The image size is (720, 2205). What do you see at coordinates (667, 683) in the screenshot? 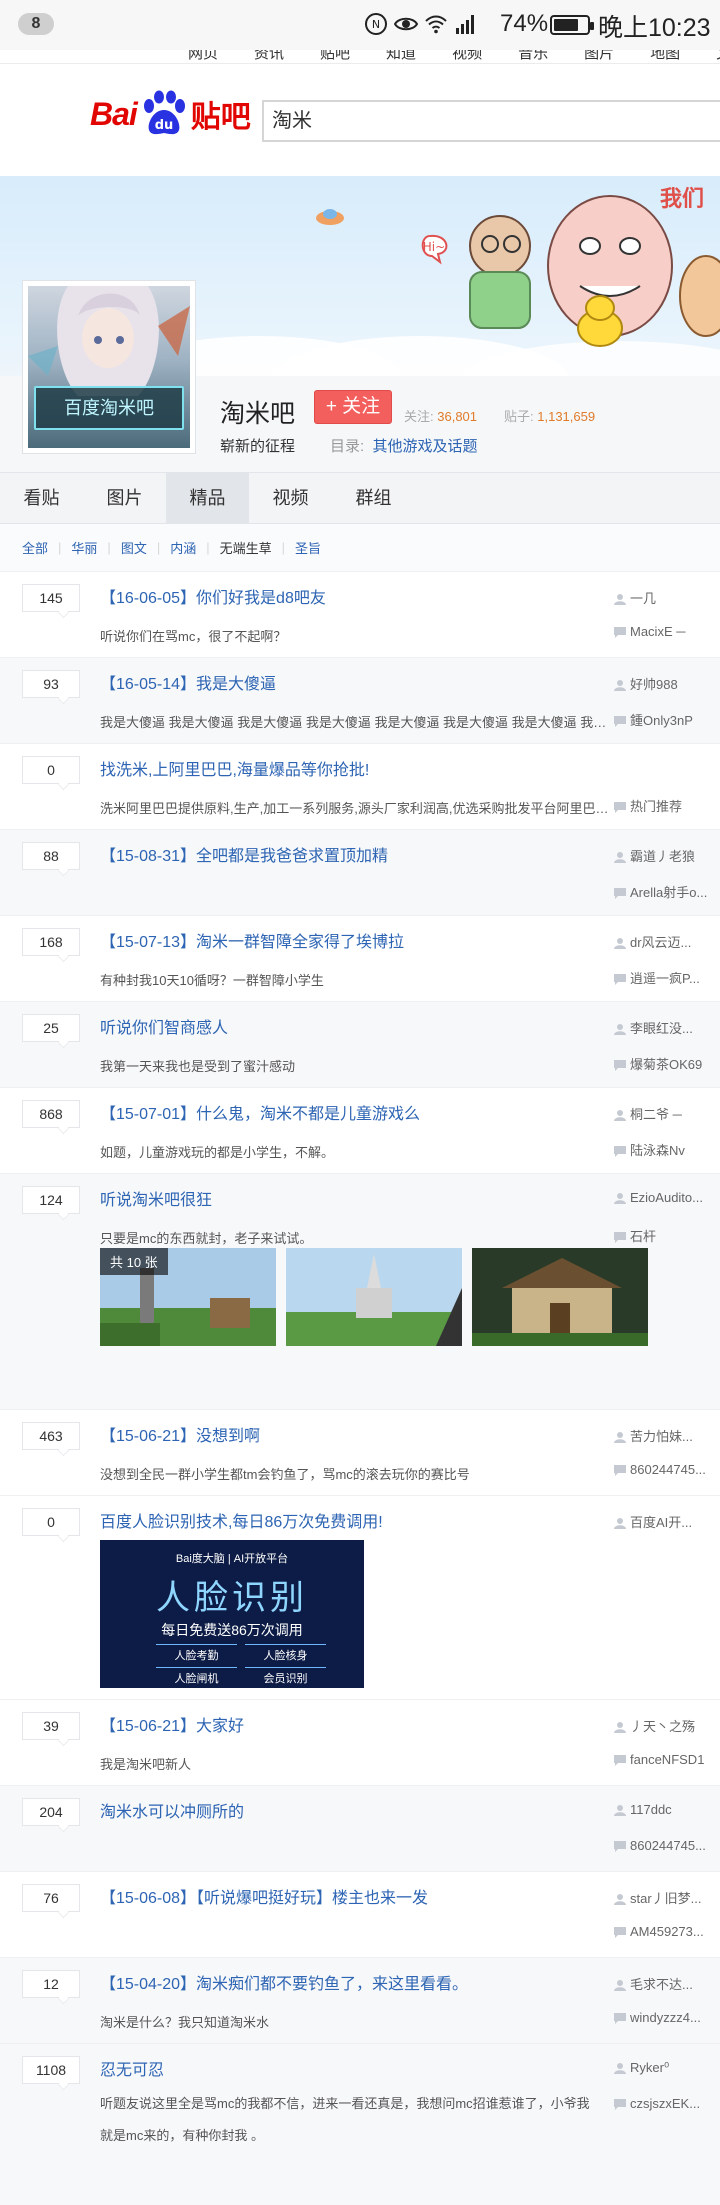
I see `thread-author: 好帅988` at bounding box center [667, 683].